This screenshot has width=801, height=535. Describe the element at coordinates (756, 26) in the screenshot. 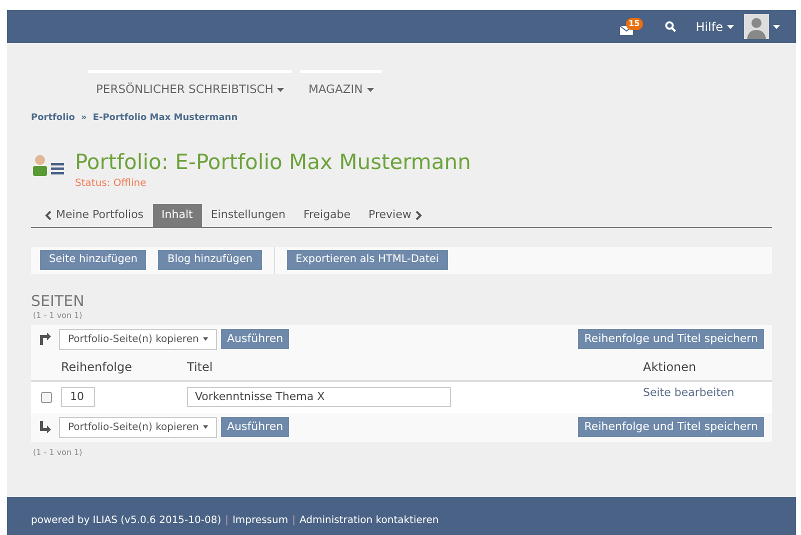

I see `avatar-icon` at that location.